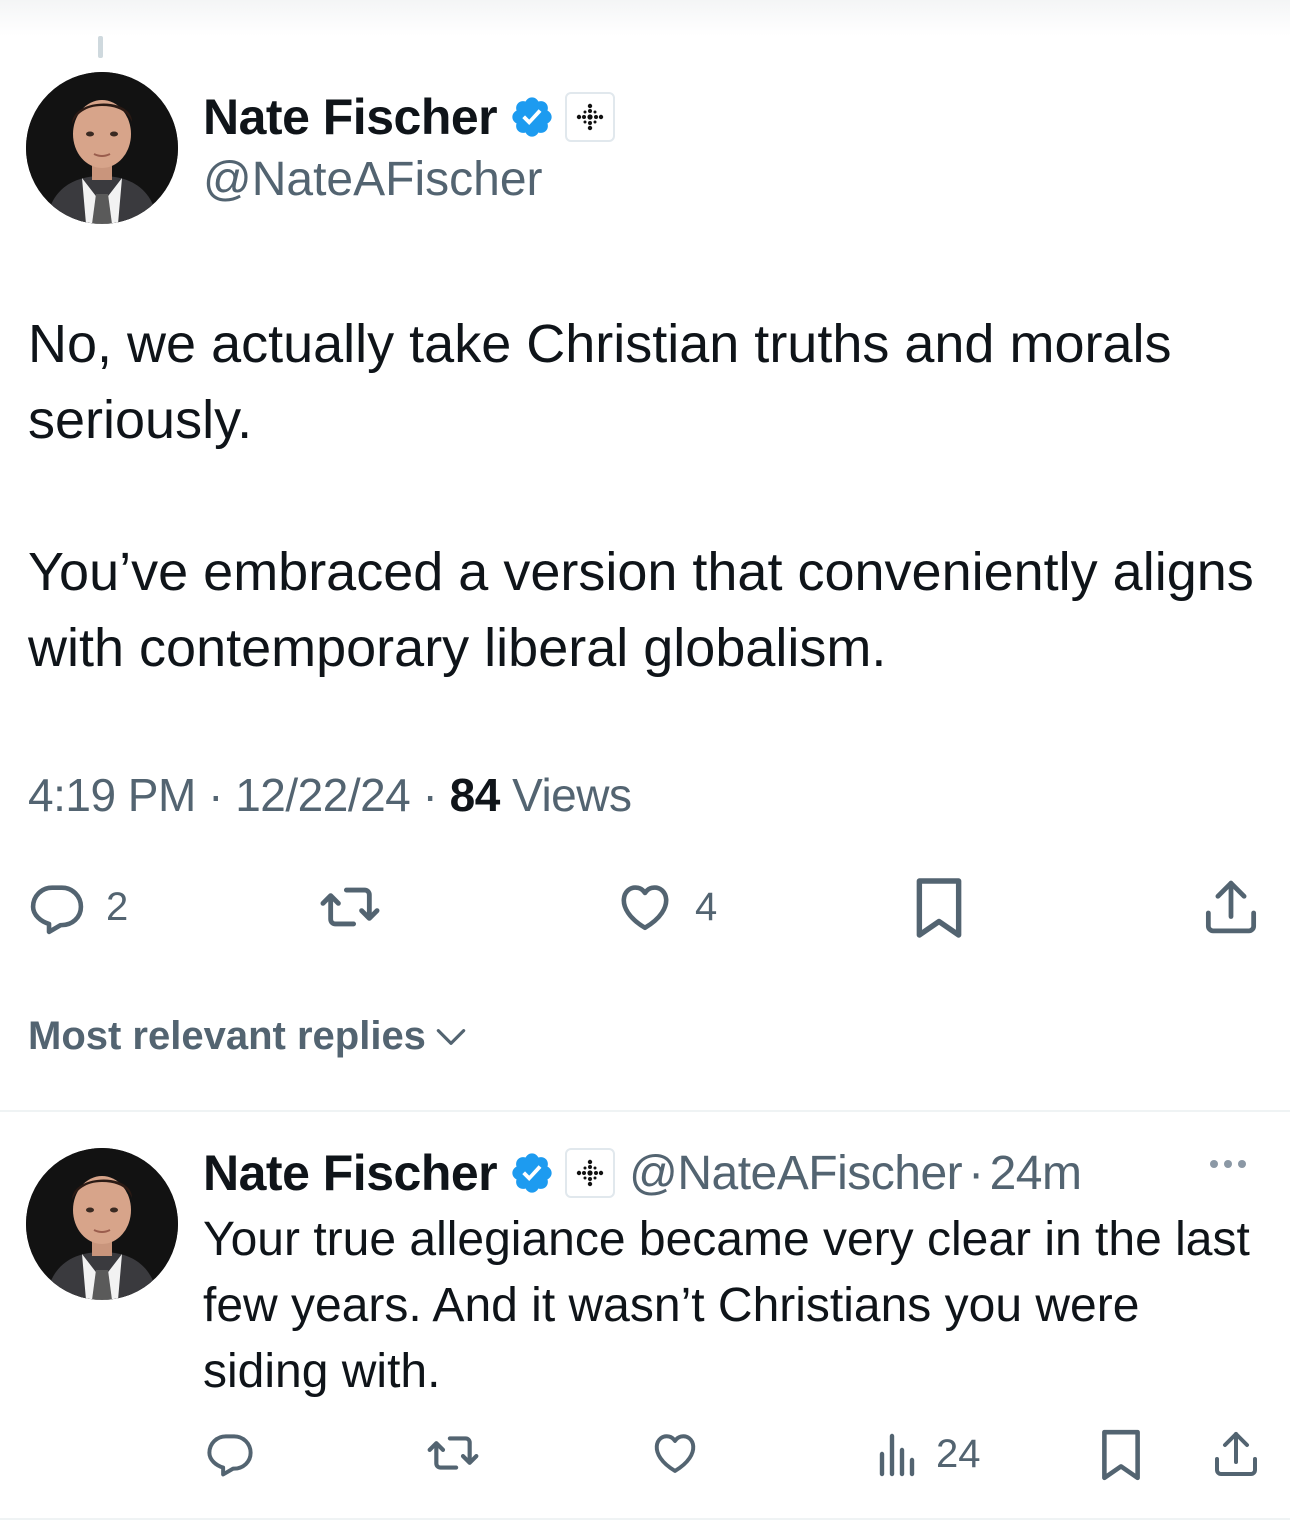 Image resolution: width=1290 pixels, height=1537 pixels. I want to click on replies-sort-dropdown: Most relevant replies, so click(249, 1036).